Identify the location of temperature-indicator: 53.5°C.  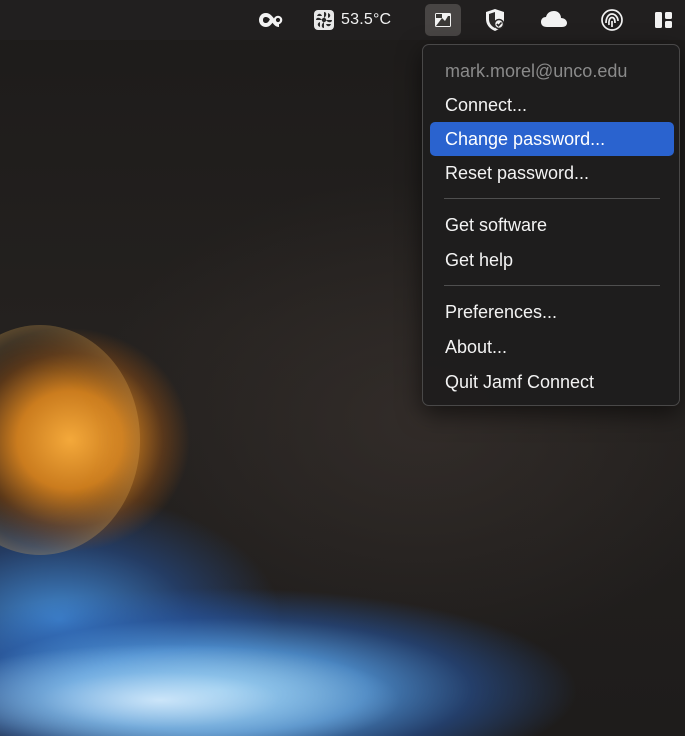
(363, 20).